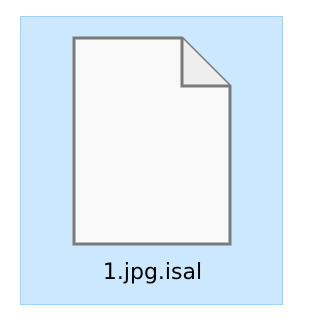 The height and width of the screenshot is (333, 320). What do you see at coordinates (152, 272) in the screenshot?
I see `file-name-label: 1.jpg.isal` at bounding box center [152, 272].